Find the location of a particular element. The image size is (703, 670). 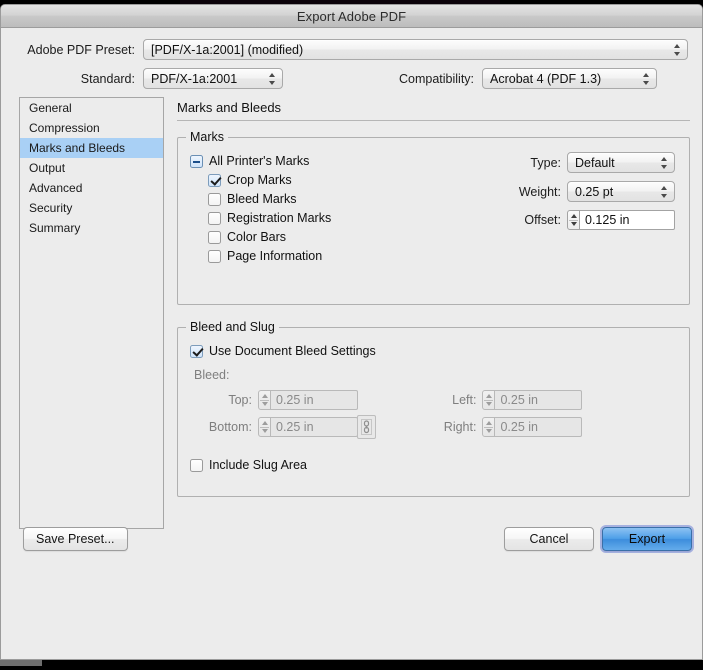

bleed-right-label: Right: is located at coordinates (460, 427).